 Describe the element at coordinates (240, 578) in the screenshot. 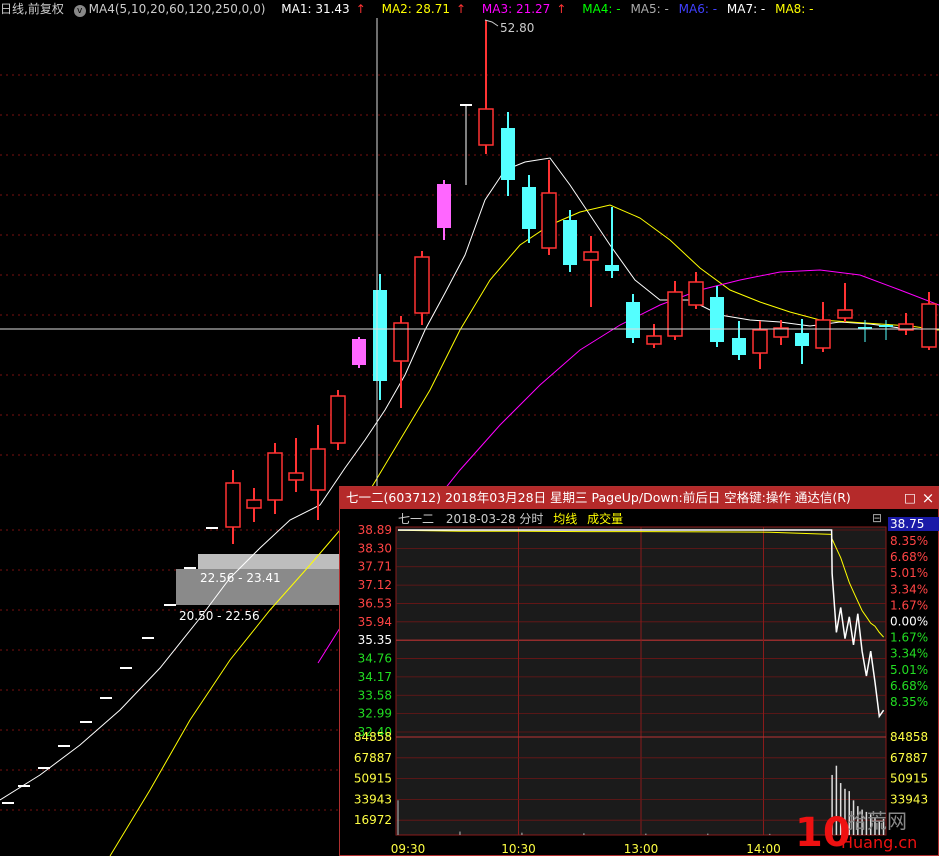

I see `price-range-label-upper: 22.56 - 23.41` at that location.